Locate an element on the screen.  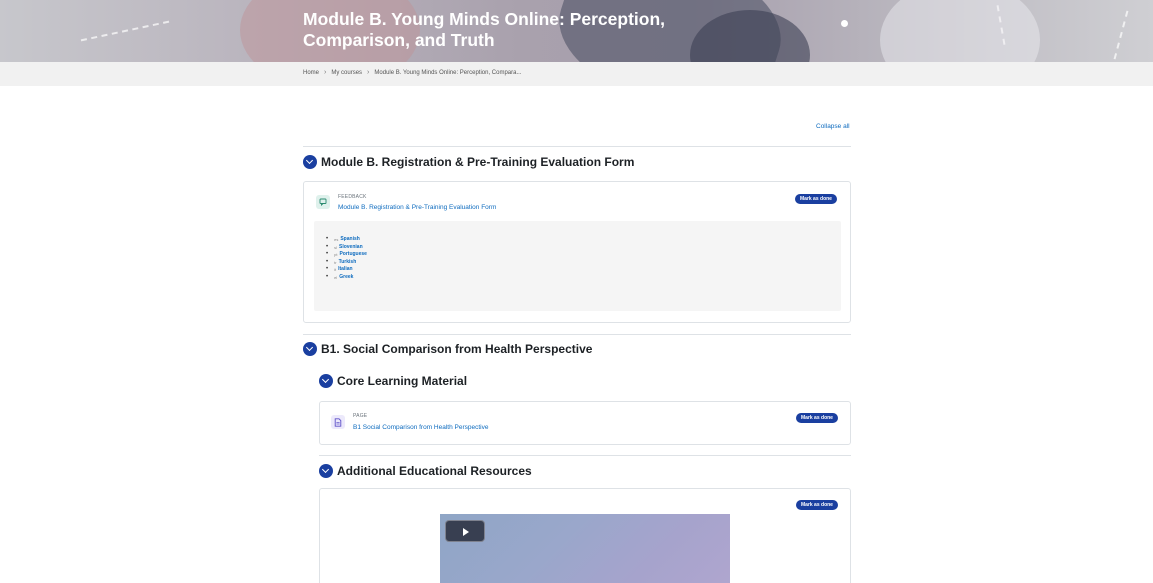
subsection-header: Core Learning Material is located at coordinates (393, 381).